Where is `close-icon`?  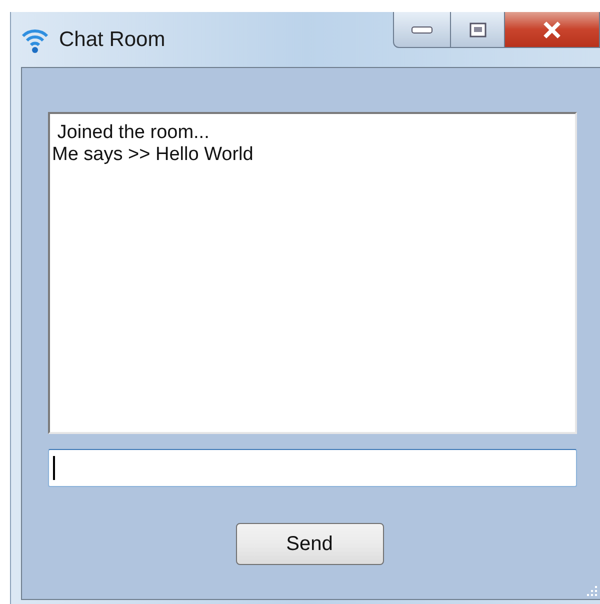
close-icon is located at coordinates (552, 29).